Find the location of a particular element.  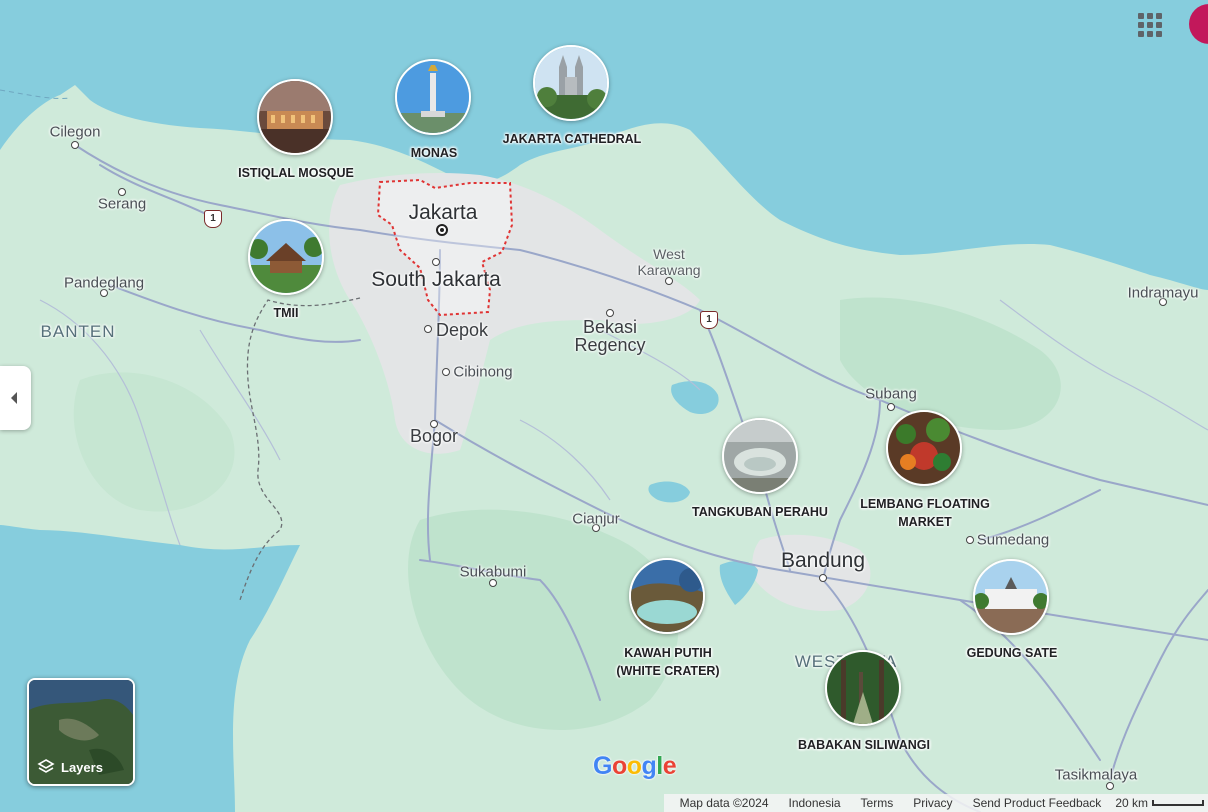

place-dot-cibinong is located at coordinates (446, 372).